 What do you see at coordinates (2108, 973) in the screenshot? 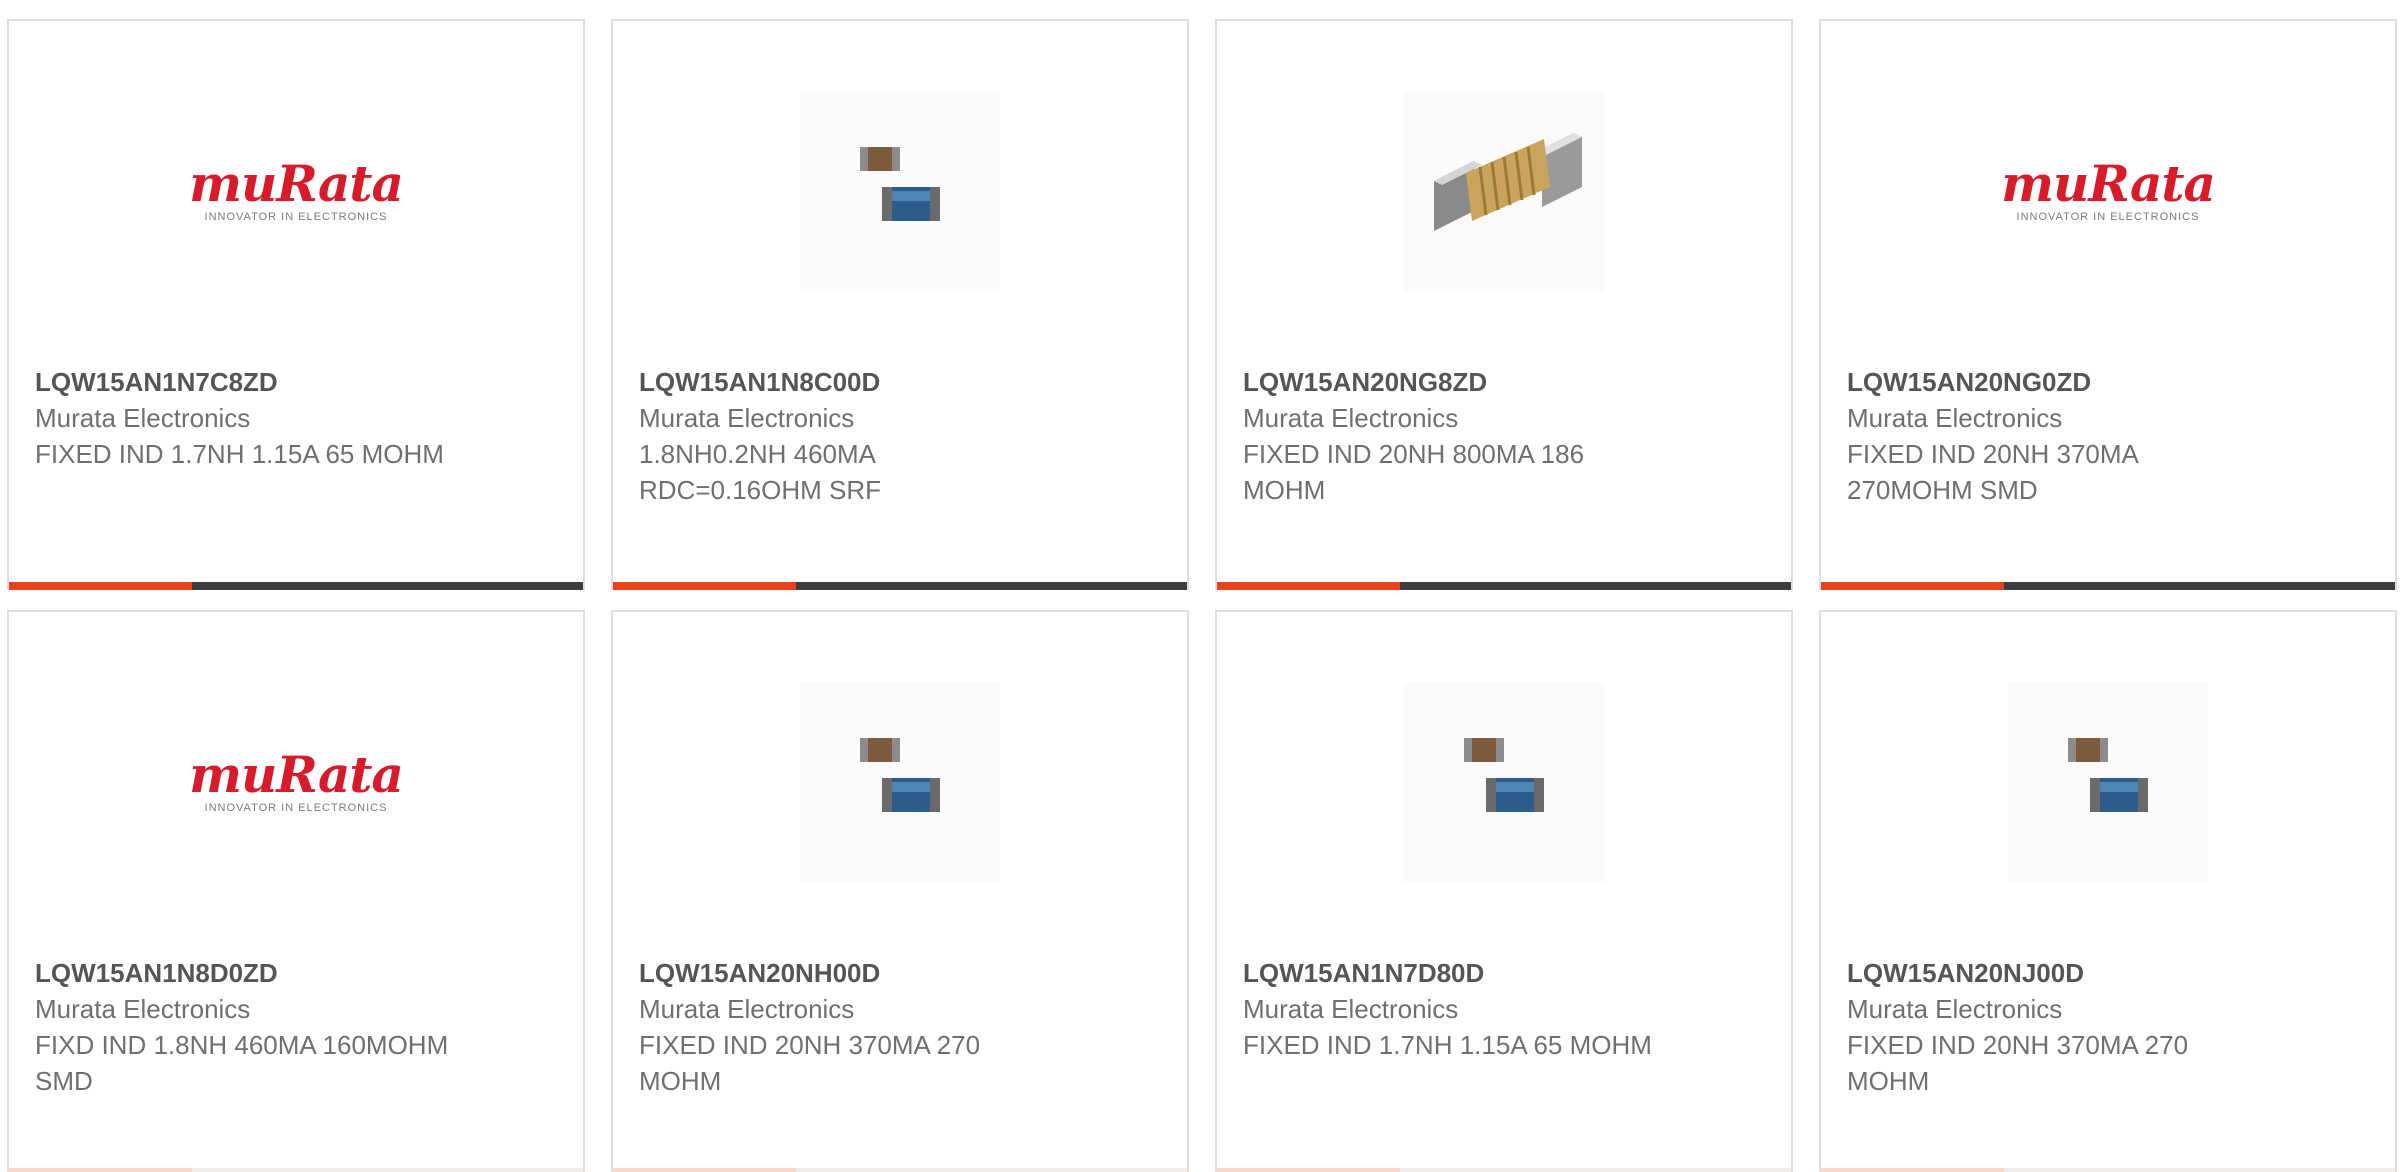
I see `part-number-link: LQW15AN20NJ00D` at bounding box center [2108, 973].